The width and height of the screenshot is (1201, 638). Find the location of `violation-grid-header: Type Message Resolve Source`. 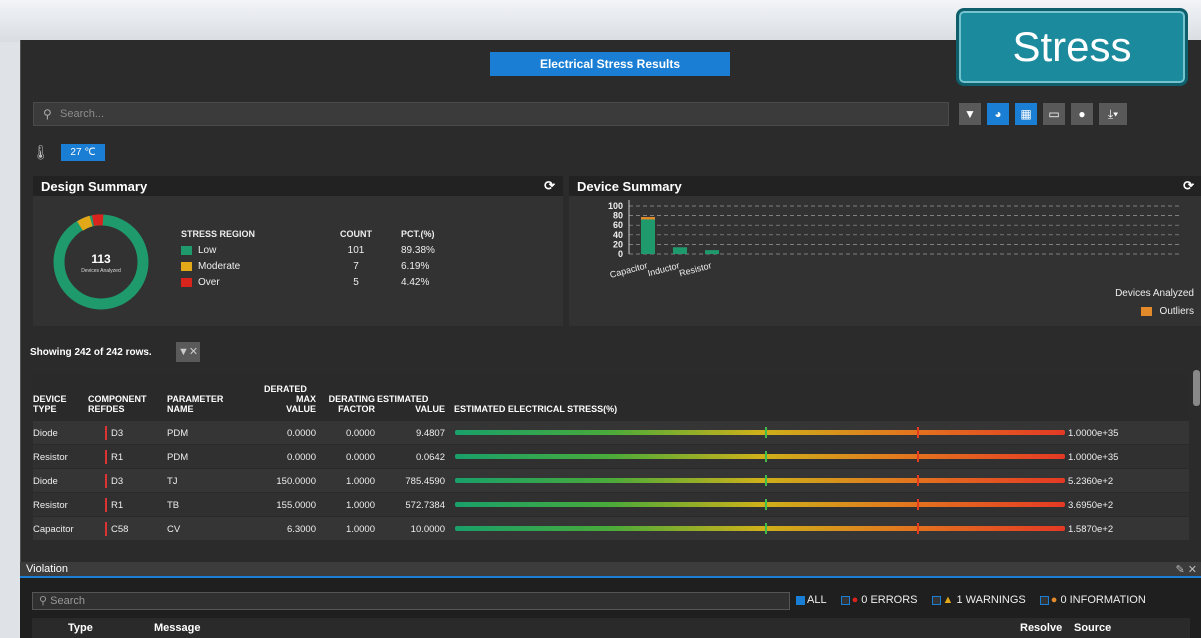

violation-grid-header: Type Message Resolve Source is located at coordinates (611, 628).